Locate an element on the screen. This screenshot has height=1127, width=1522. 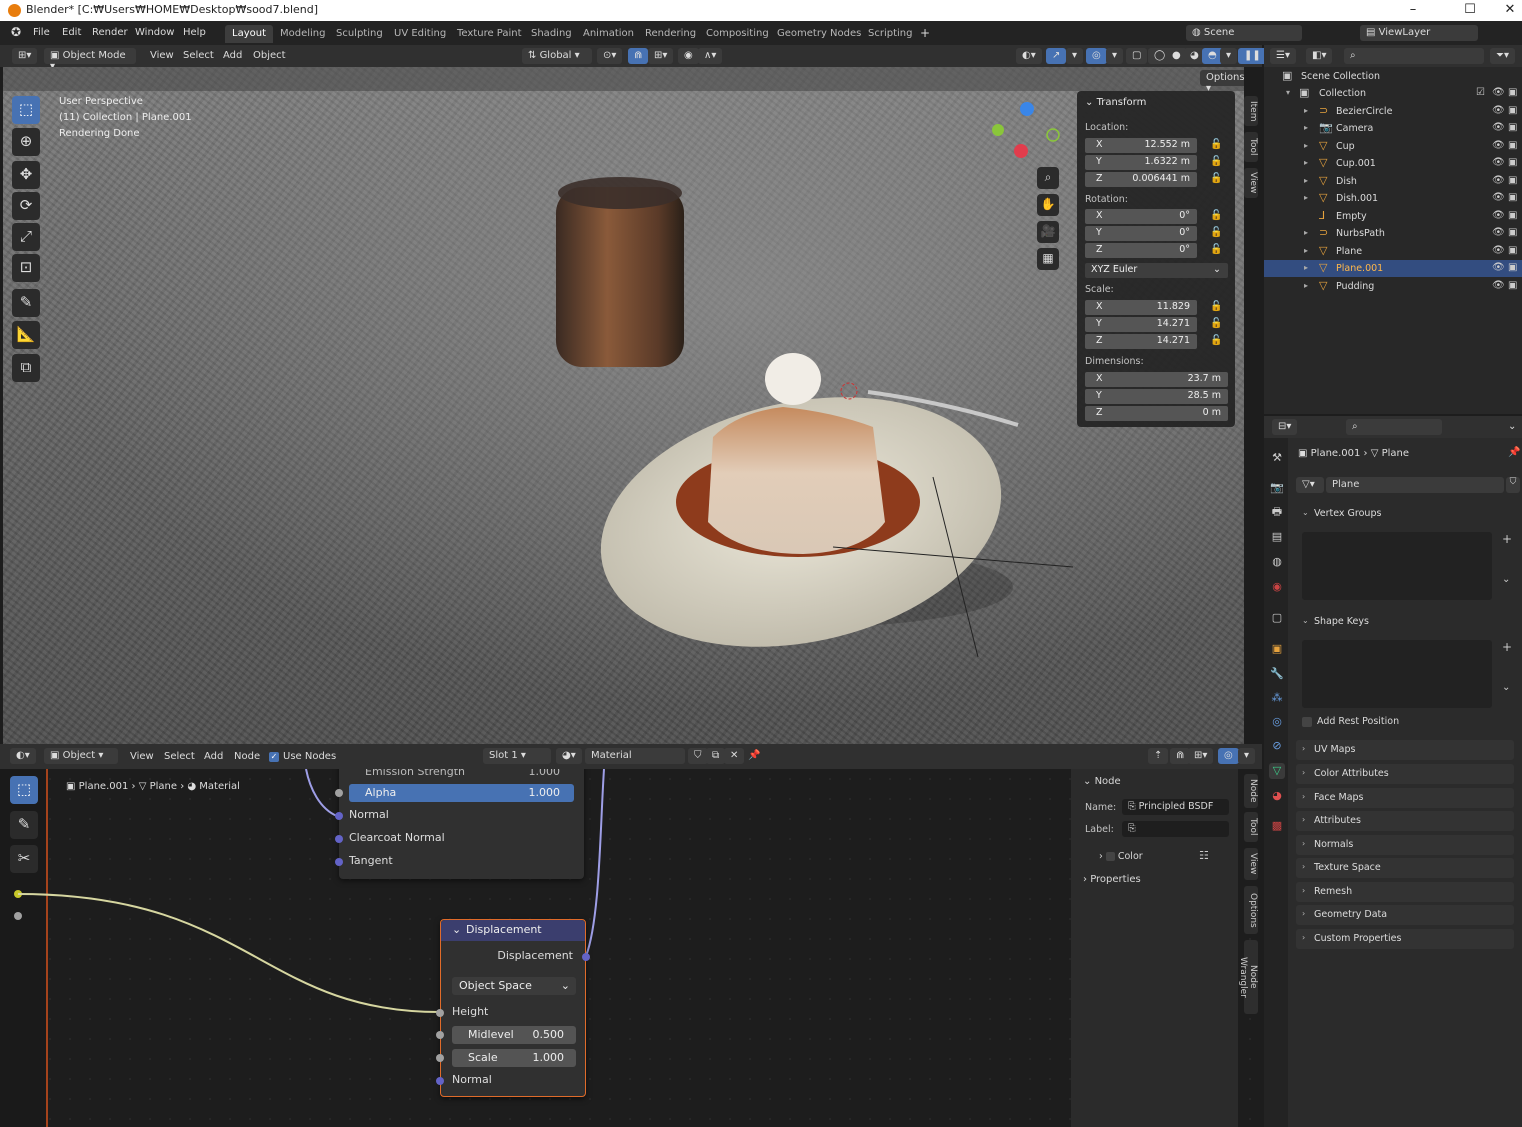
midlevel-field: Midlevel 0.500 is located at coordinates (514, 1035).